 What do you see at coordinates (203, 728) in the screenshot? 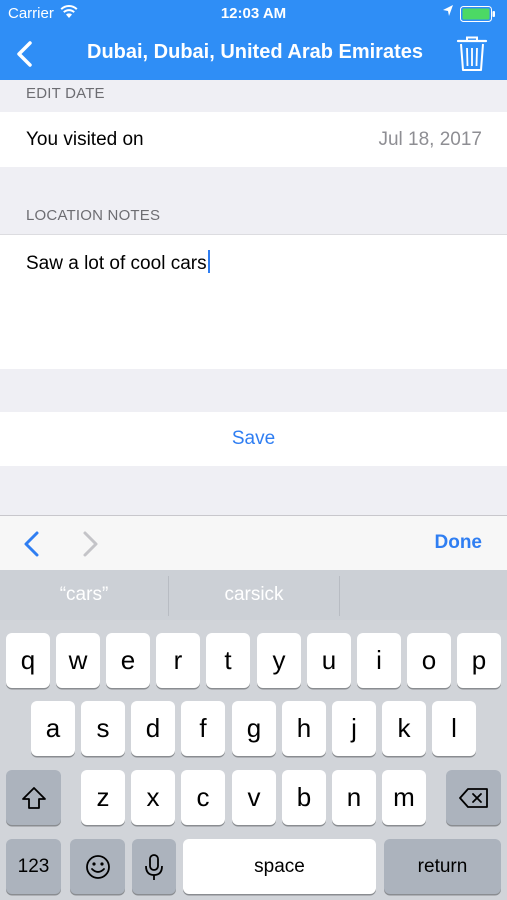
I see `key-f: f` at bounding box center [203, 728].